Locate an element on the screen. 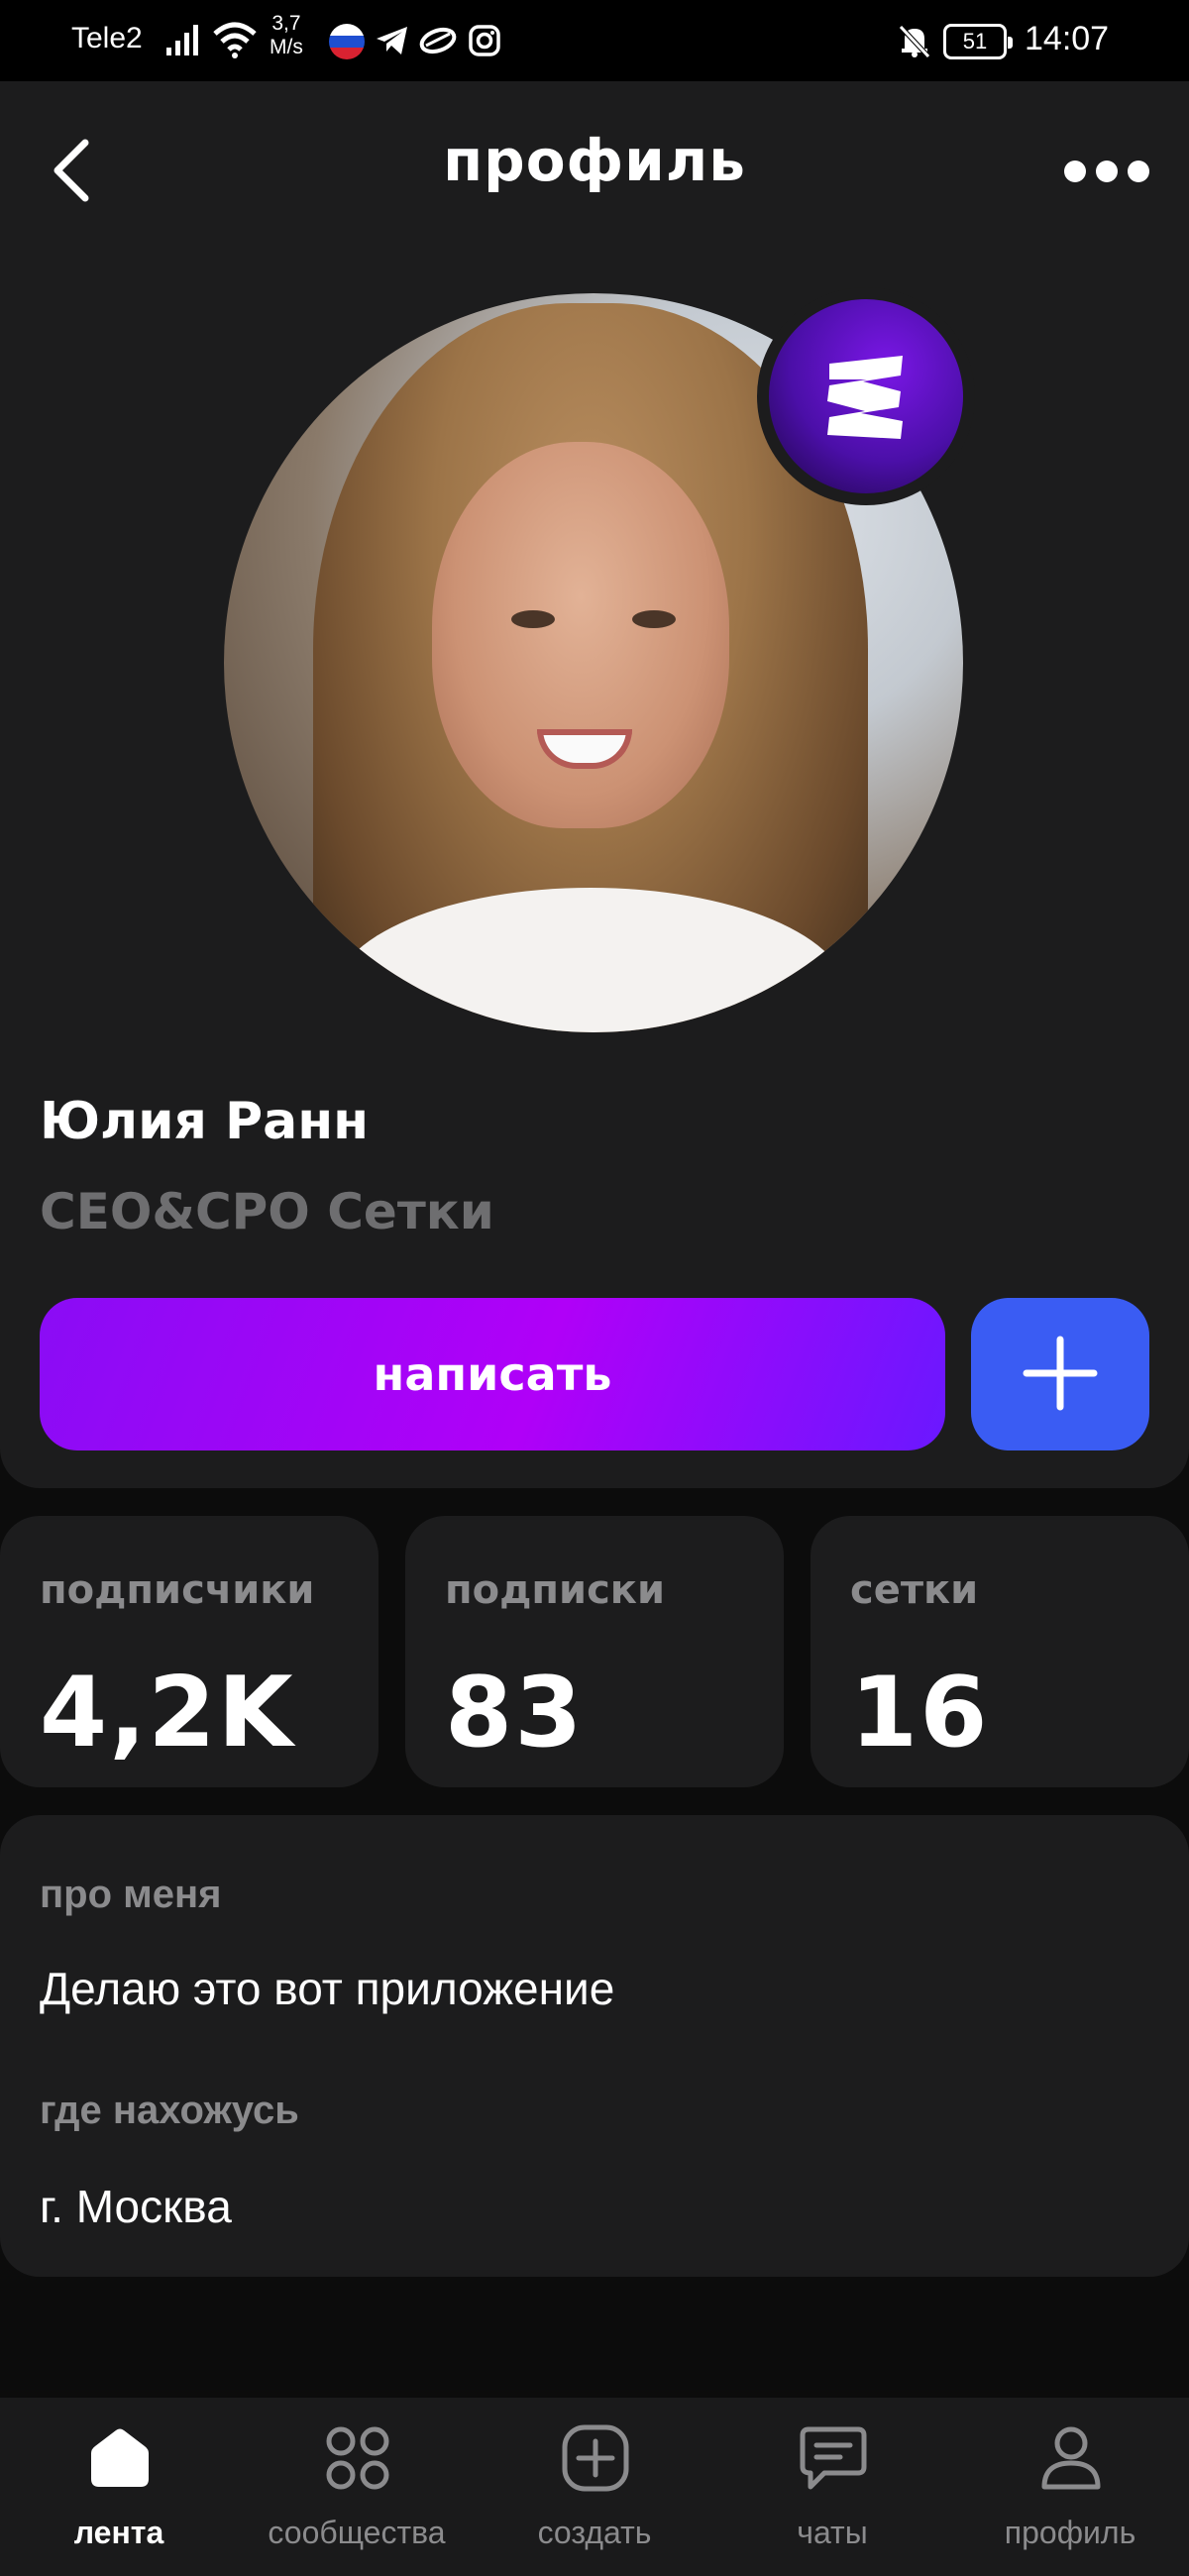 The width and height of the screenshot is (1189, 2576). stat-following: подписки 83 is located at coordinates (594, 1651).